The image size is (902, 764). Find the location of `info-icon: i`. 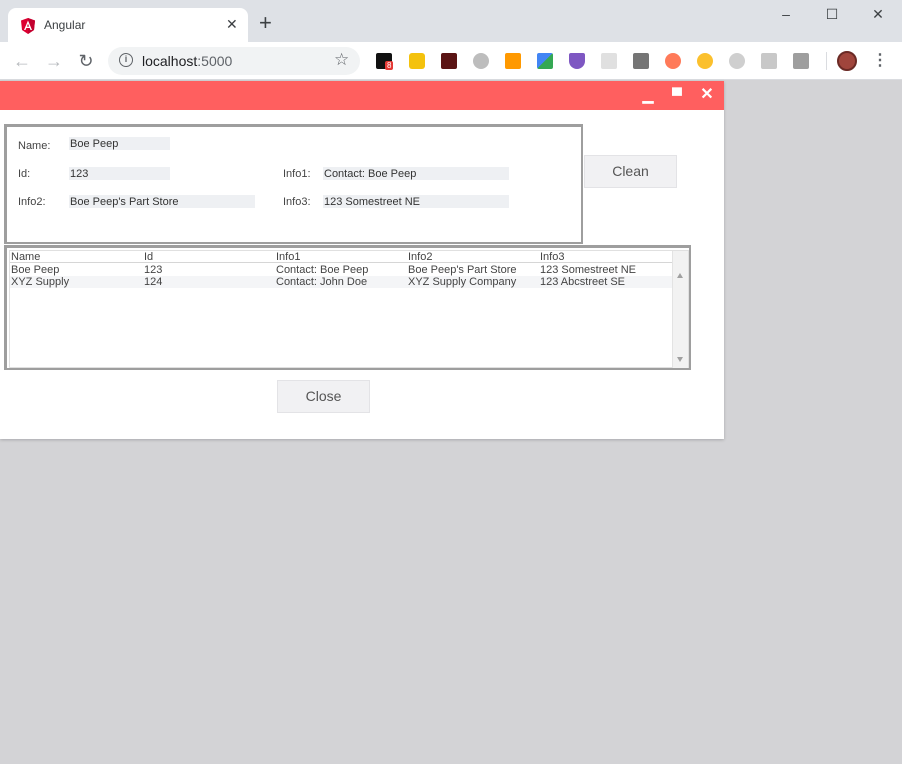

info-icon: i is located at coordinates (126, 60).